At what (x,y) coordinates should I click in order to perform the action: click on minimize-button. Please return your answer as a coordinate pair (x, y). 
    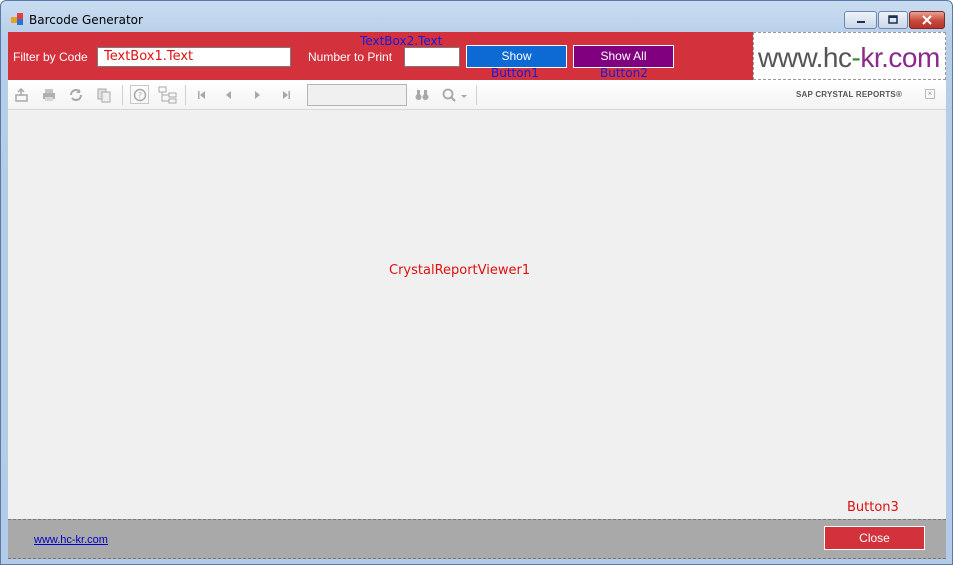
    Looking at the image, I should click on (860, 20).